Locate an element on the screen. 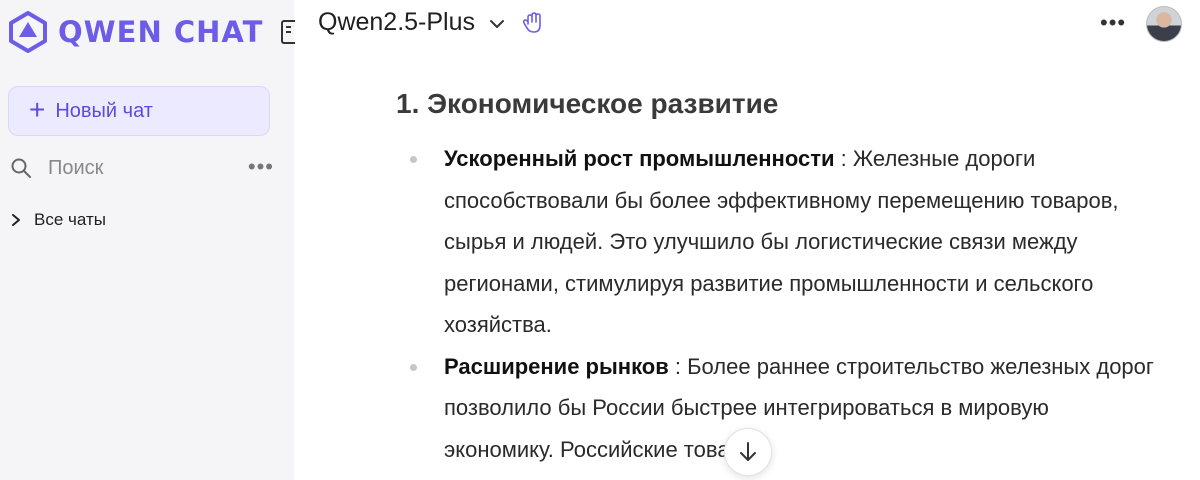 The image size is (1200, 480). plus-icon: + is located at coordinates (37, 109).